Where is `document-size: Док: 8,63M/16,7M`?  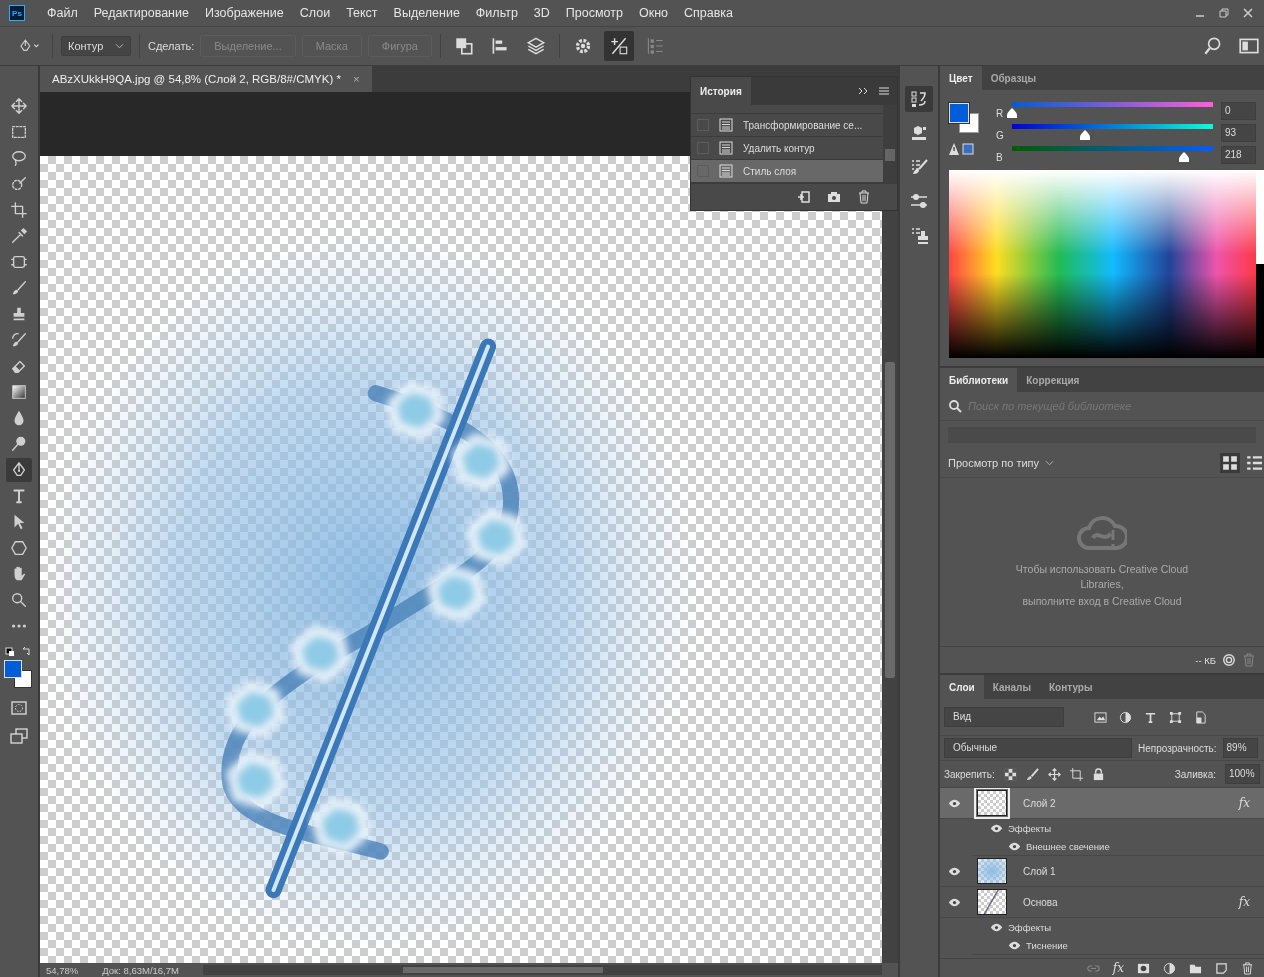 document-size: Док: 8,63M/16,7M is located at coordinates (140, 970).